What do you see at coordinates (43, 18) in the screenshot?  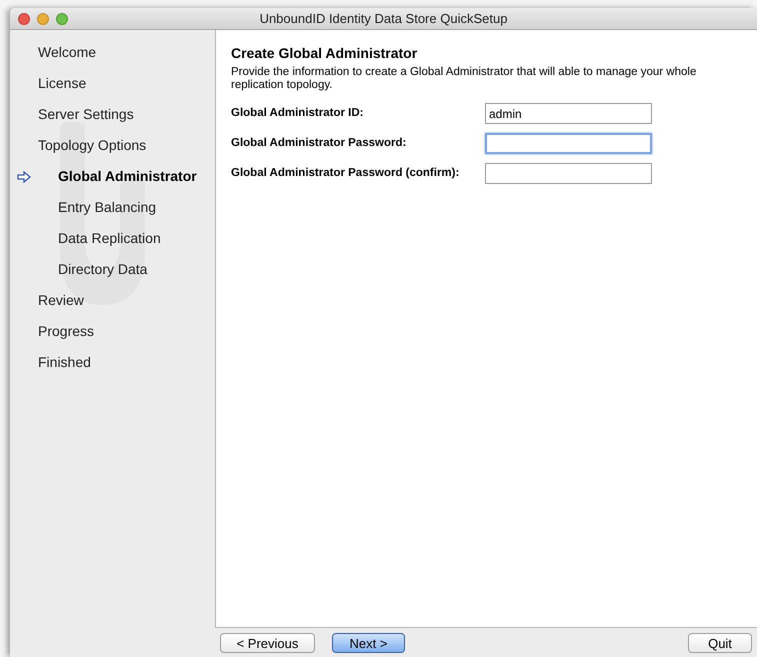 I see `minimize-icon` at bounding box center [43, 18].